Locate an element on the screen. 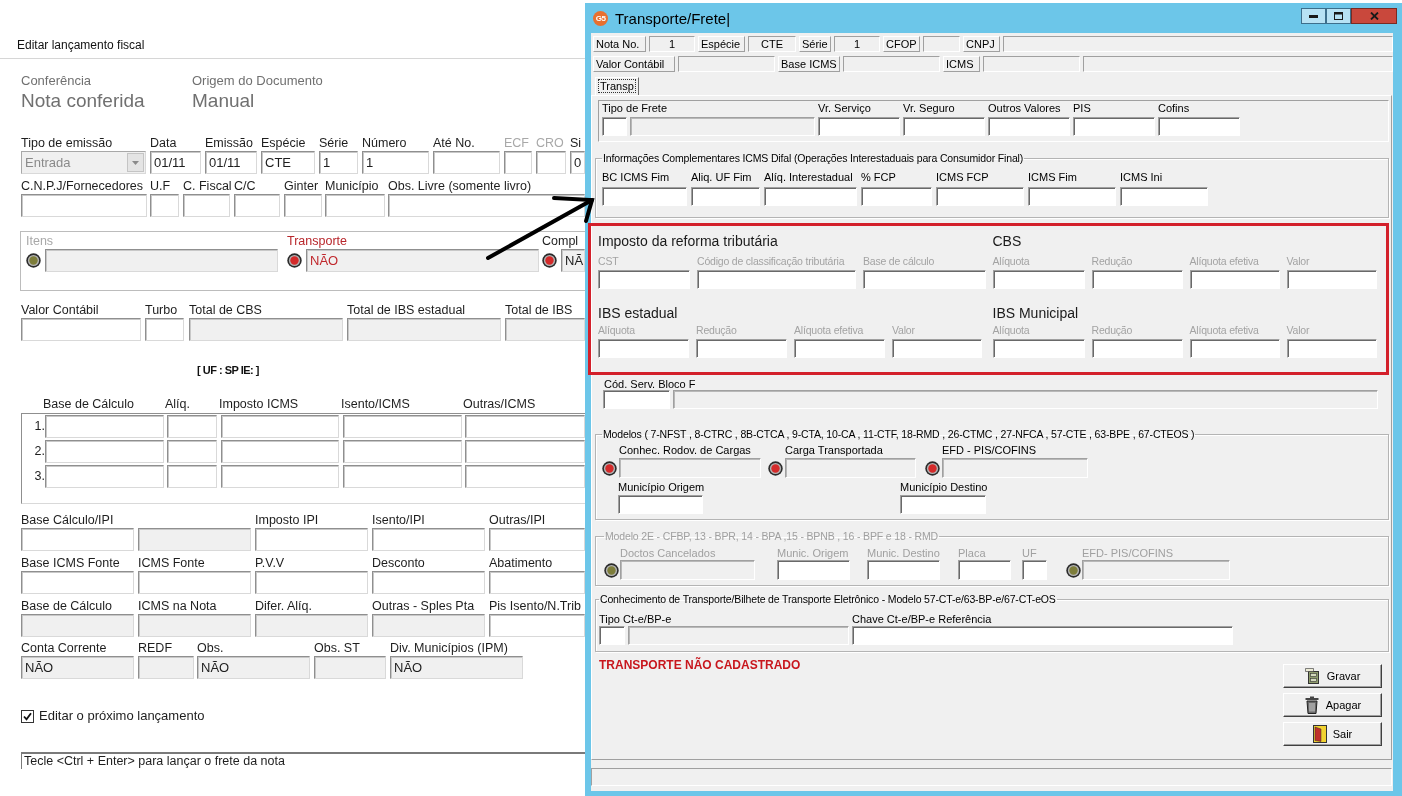  minimize-button is located at coordinates (1313, 16).